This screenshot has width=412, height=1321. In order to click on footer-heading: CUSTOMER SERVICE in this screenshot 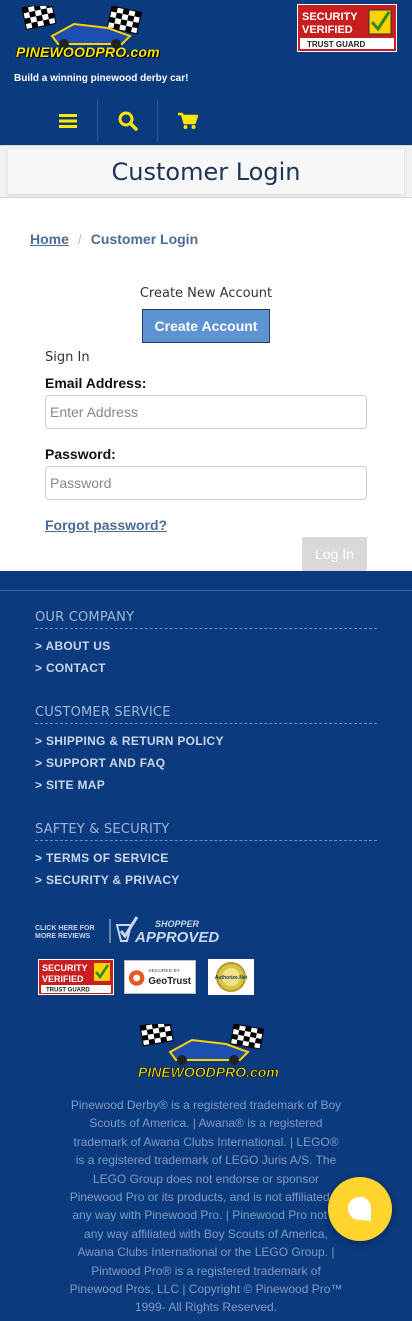, I will do `click(206, 714)`.